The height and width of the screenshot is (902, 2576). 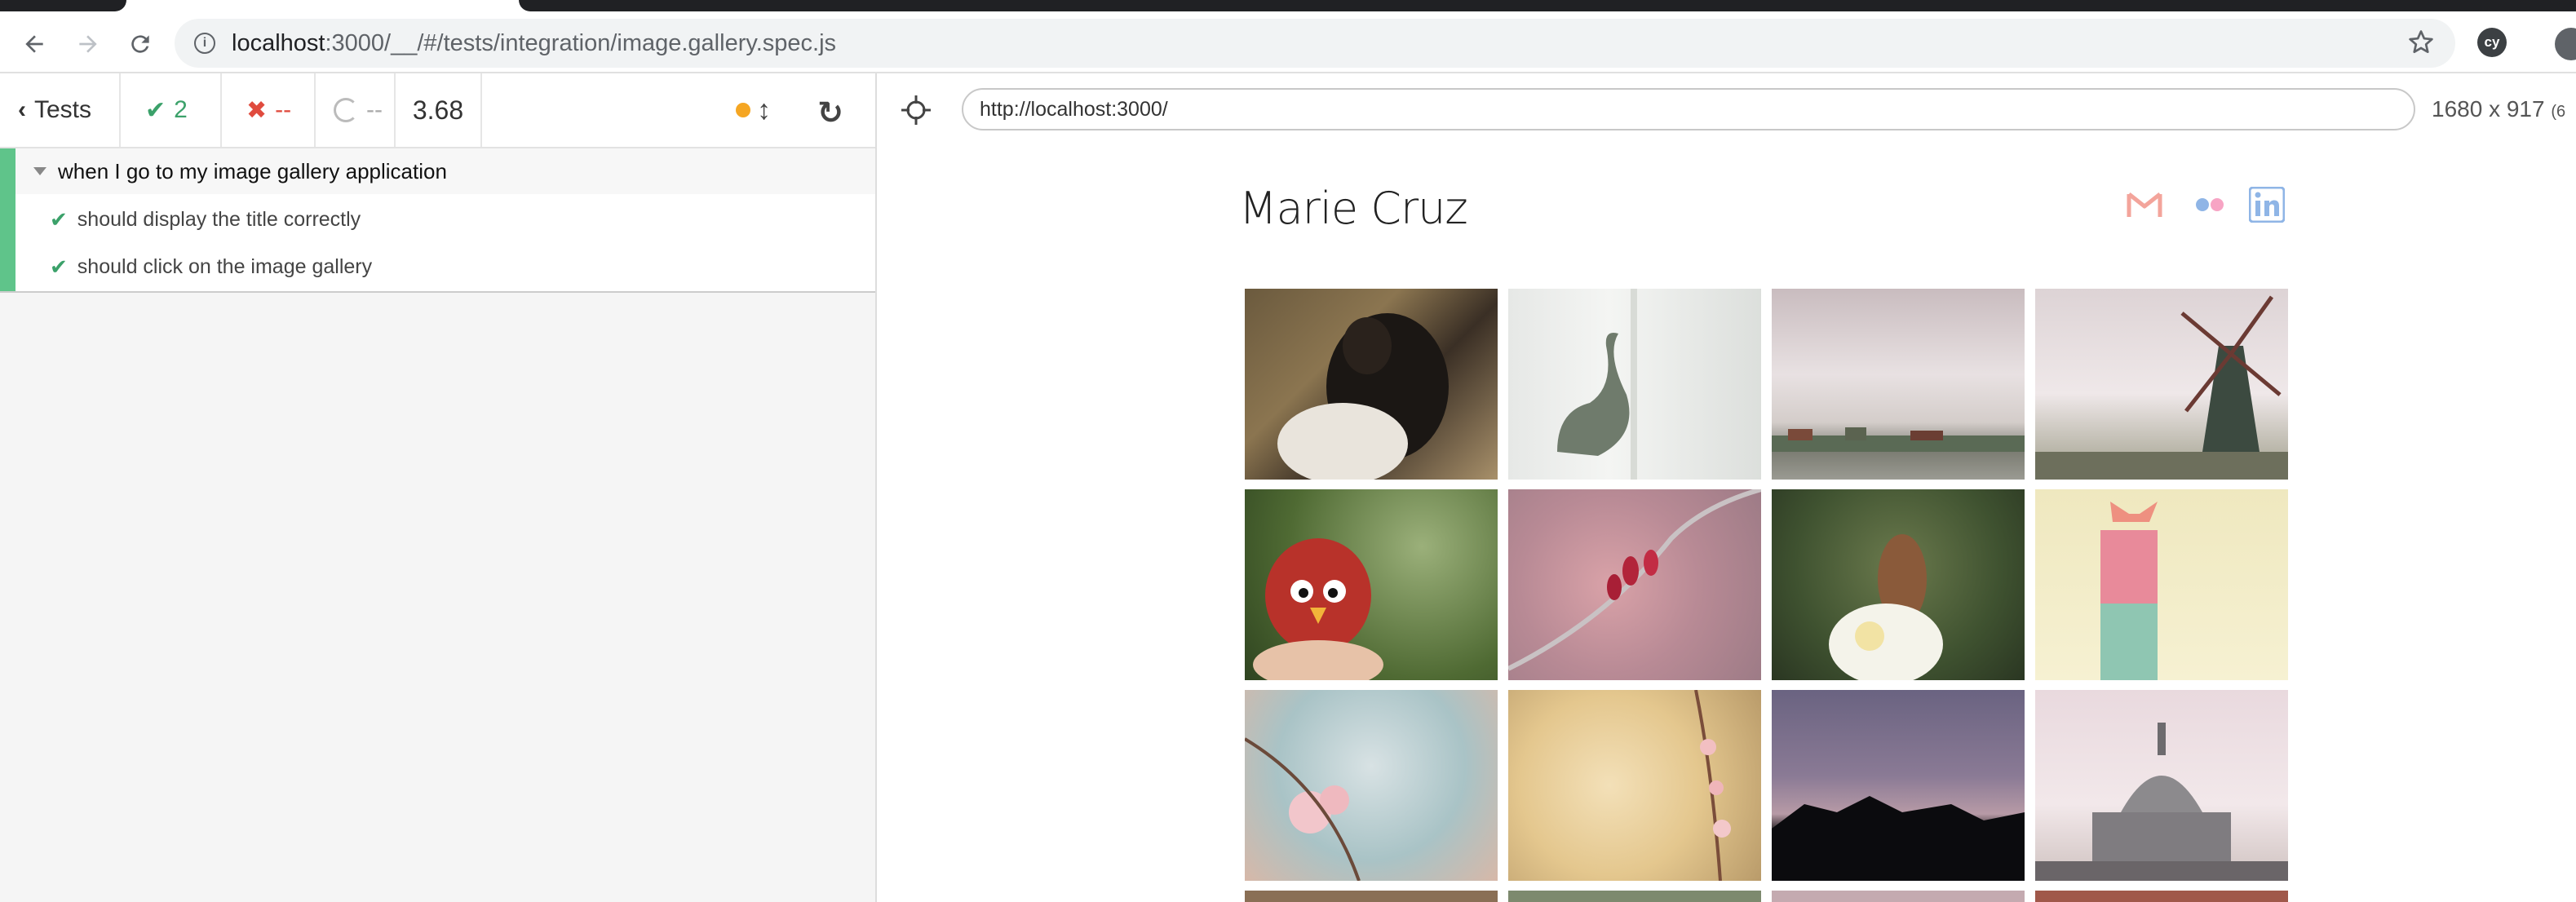 What do you see at coordinates (283, 109) in the screenshot?
I see `failed-count: --` at bounding box center [283, 109].